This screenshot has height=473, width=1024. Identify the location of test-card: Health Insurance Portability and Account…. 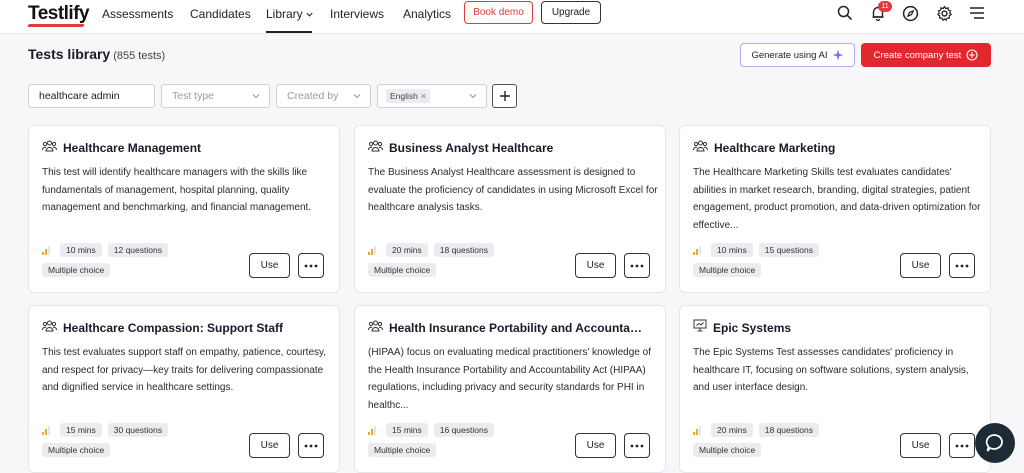
(510, 389).